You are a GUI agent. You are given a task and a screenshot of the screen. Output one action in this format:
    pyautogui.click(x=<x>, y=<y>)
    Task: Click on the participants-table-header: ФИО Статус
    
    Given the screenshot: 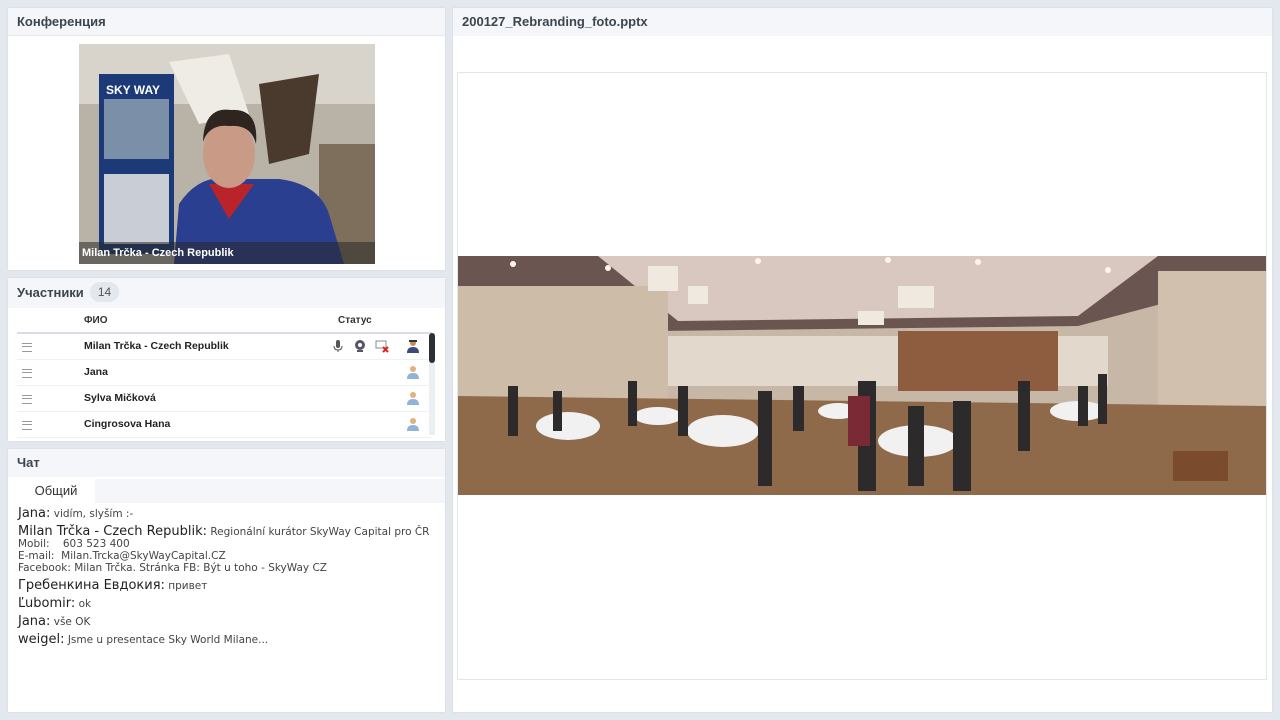 What is the action you would take?
    pyautogui.click(x=224, y=322)
    